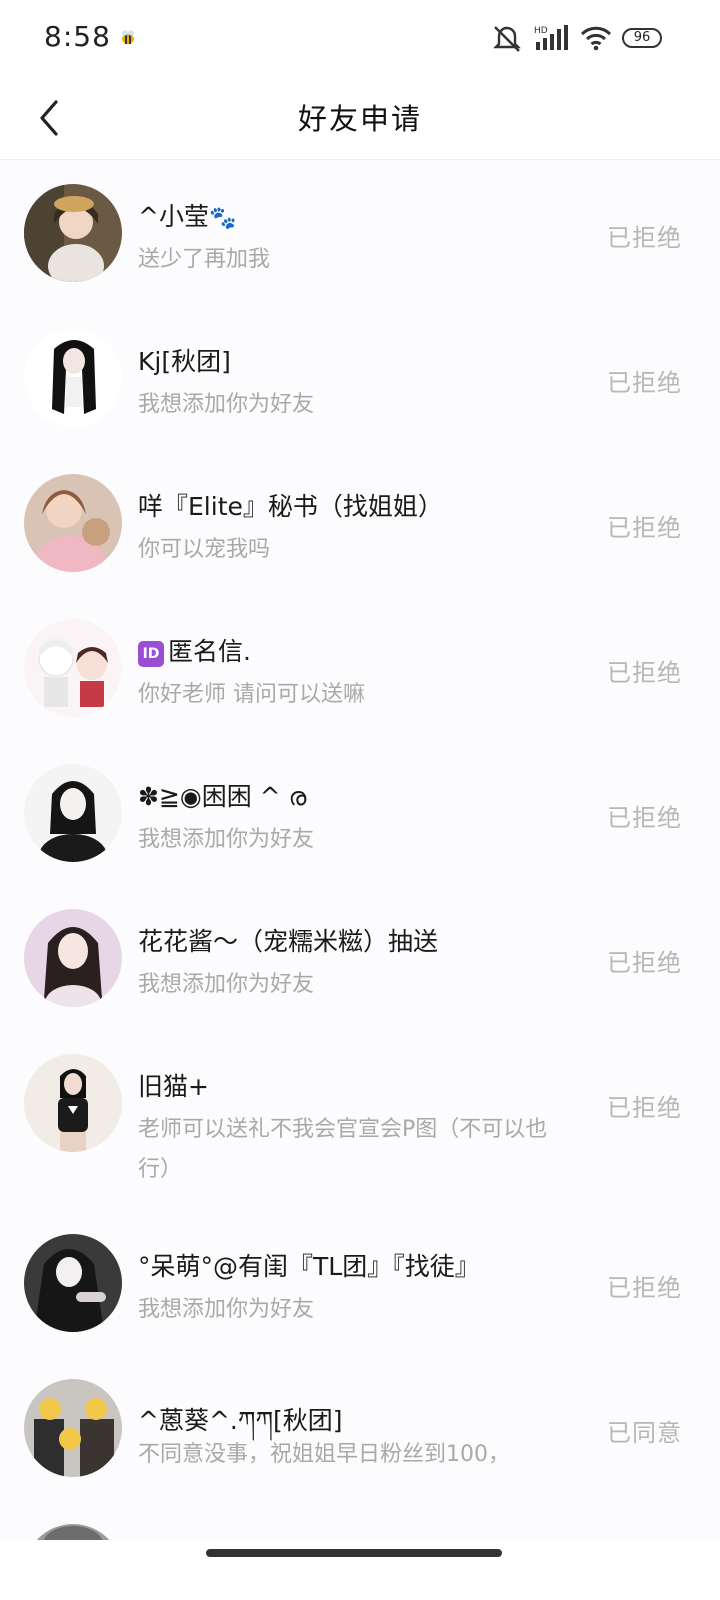  What do you see at coordinates (222, 796) in the screenshot?
I see `requester-name: ✽≧◉困困 ^ ര` at bounding box center [222, 796].